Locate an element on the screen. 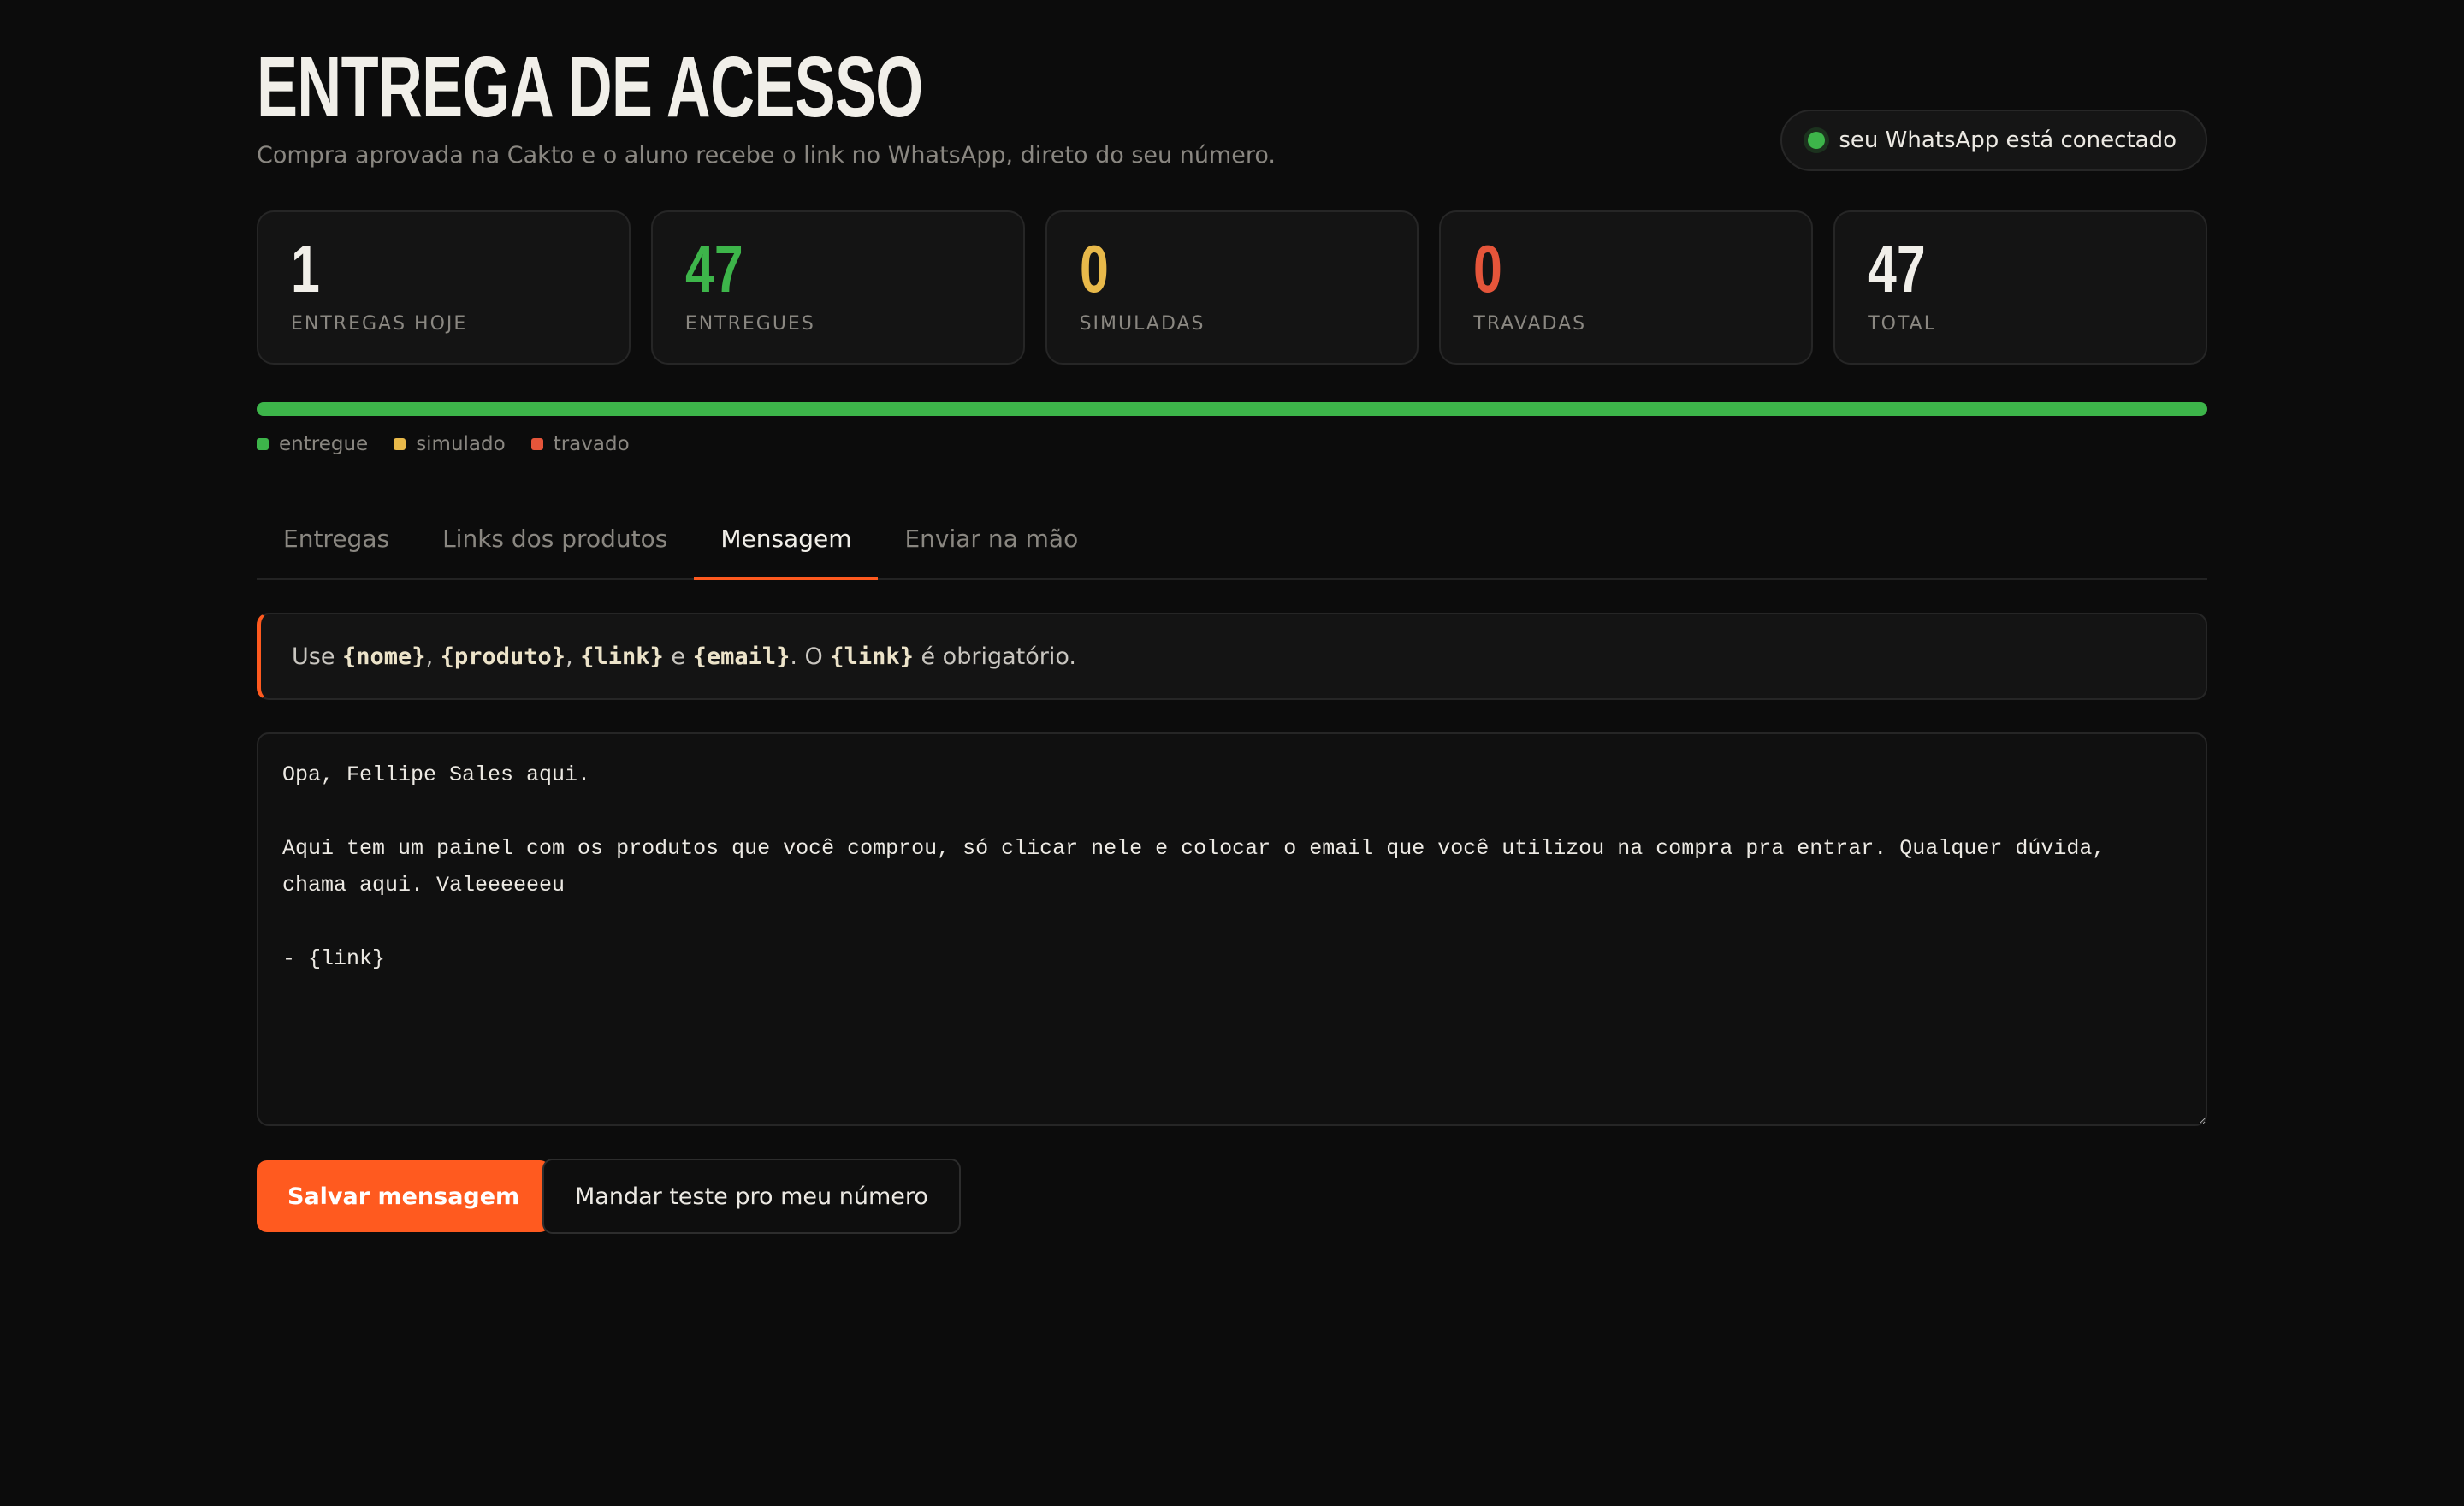  tab-entregas: Entregas is located at coordinates (336, 537).